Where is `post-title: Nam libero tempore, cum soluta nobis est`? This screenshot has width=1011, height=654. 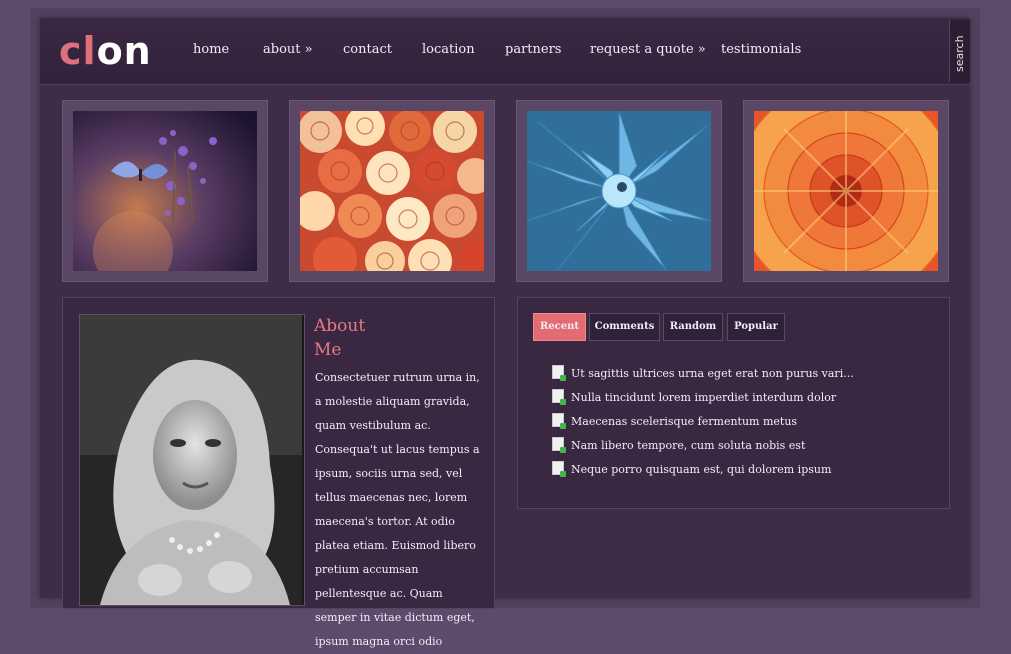
post-title: Nam libero tempore, cum soluta nobis est is located at coordinates (688, 445).